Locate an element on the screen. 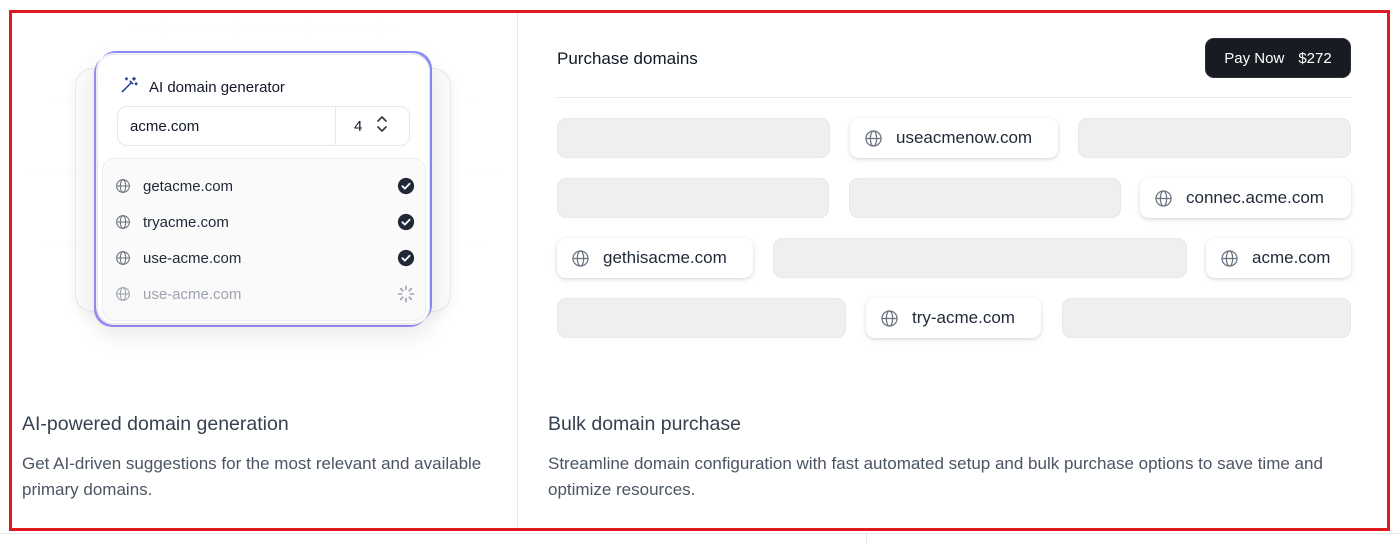 The width and height of the screenshot is (1400, 544). domain-pill-label: connec.acme.com is located at coordinates (1255, 197).